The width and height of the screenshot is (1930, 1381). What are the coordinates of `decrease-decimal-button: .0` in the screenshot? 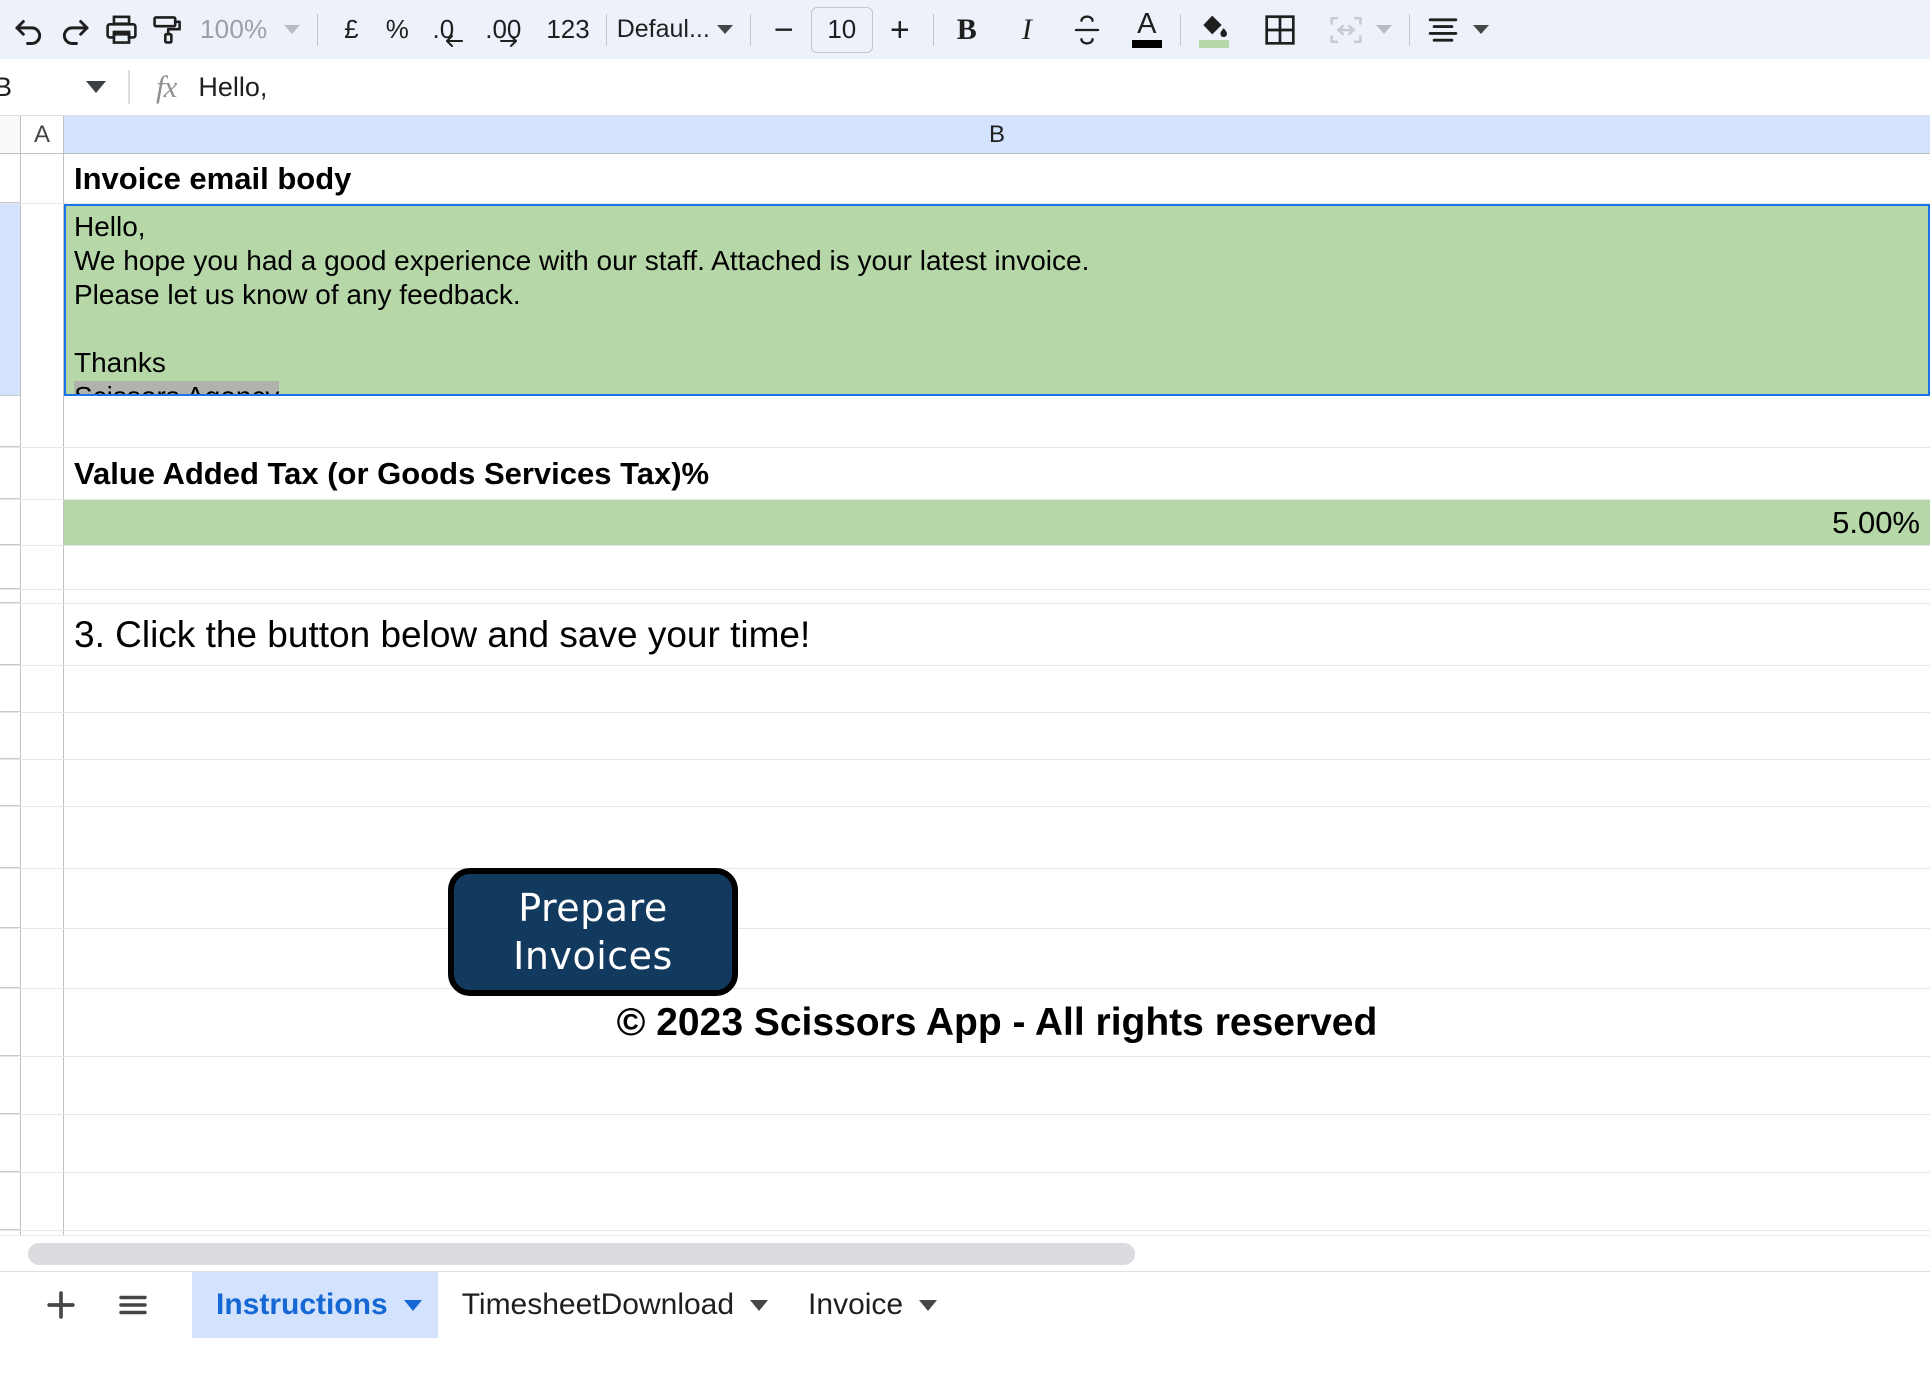 It's located at (443, 30).